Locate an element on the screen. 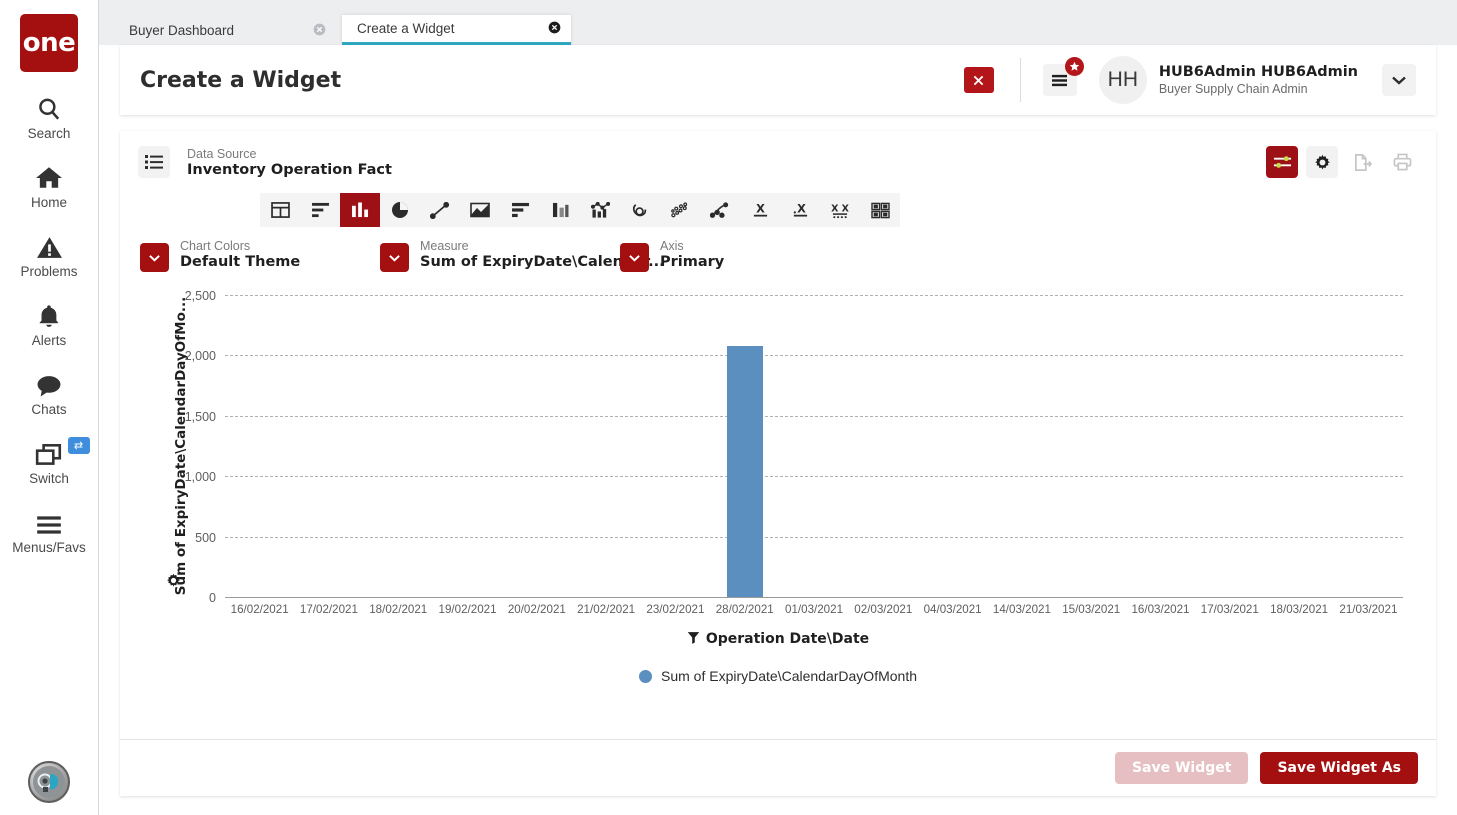  line-icon is located at coordinates (440, 210).